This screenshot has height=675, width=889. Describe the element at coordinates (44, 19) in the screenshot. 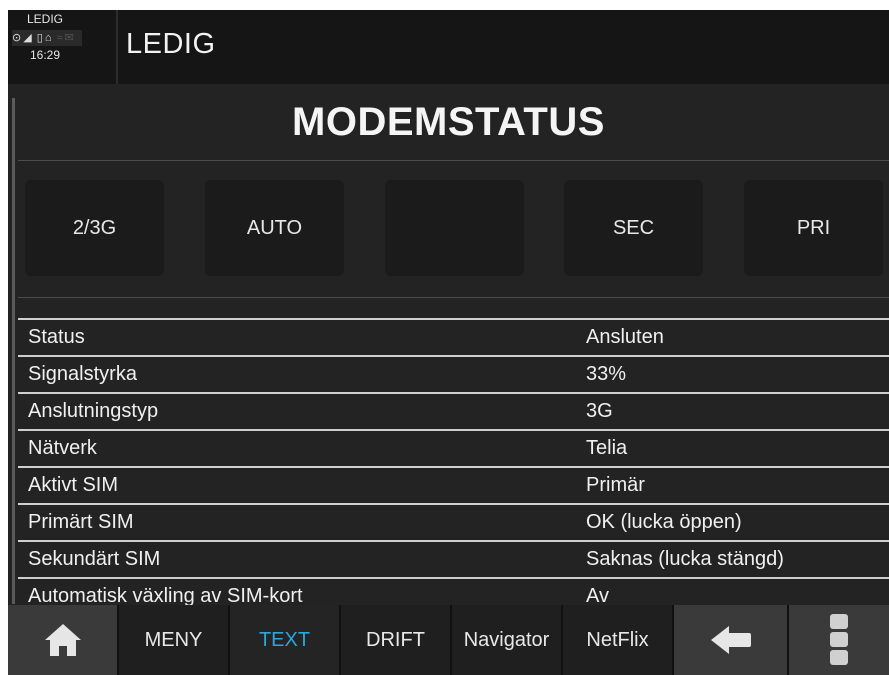

I see `status-mode: LEDIG` at that location.